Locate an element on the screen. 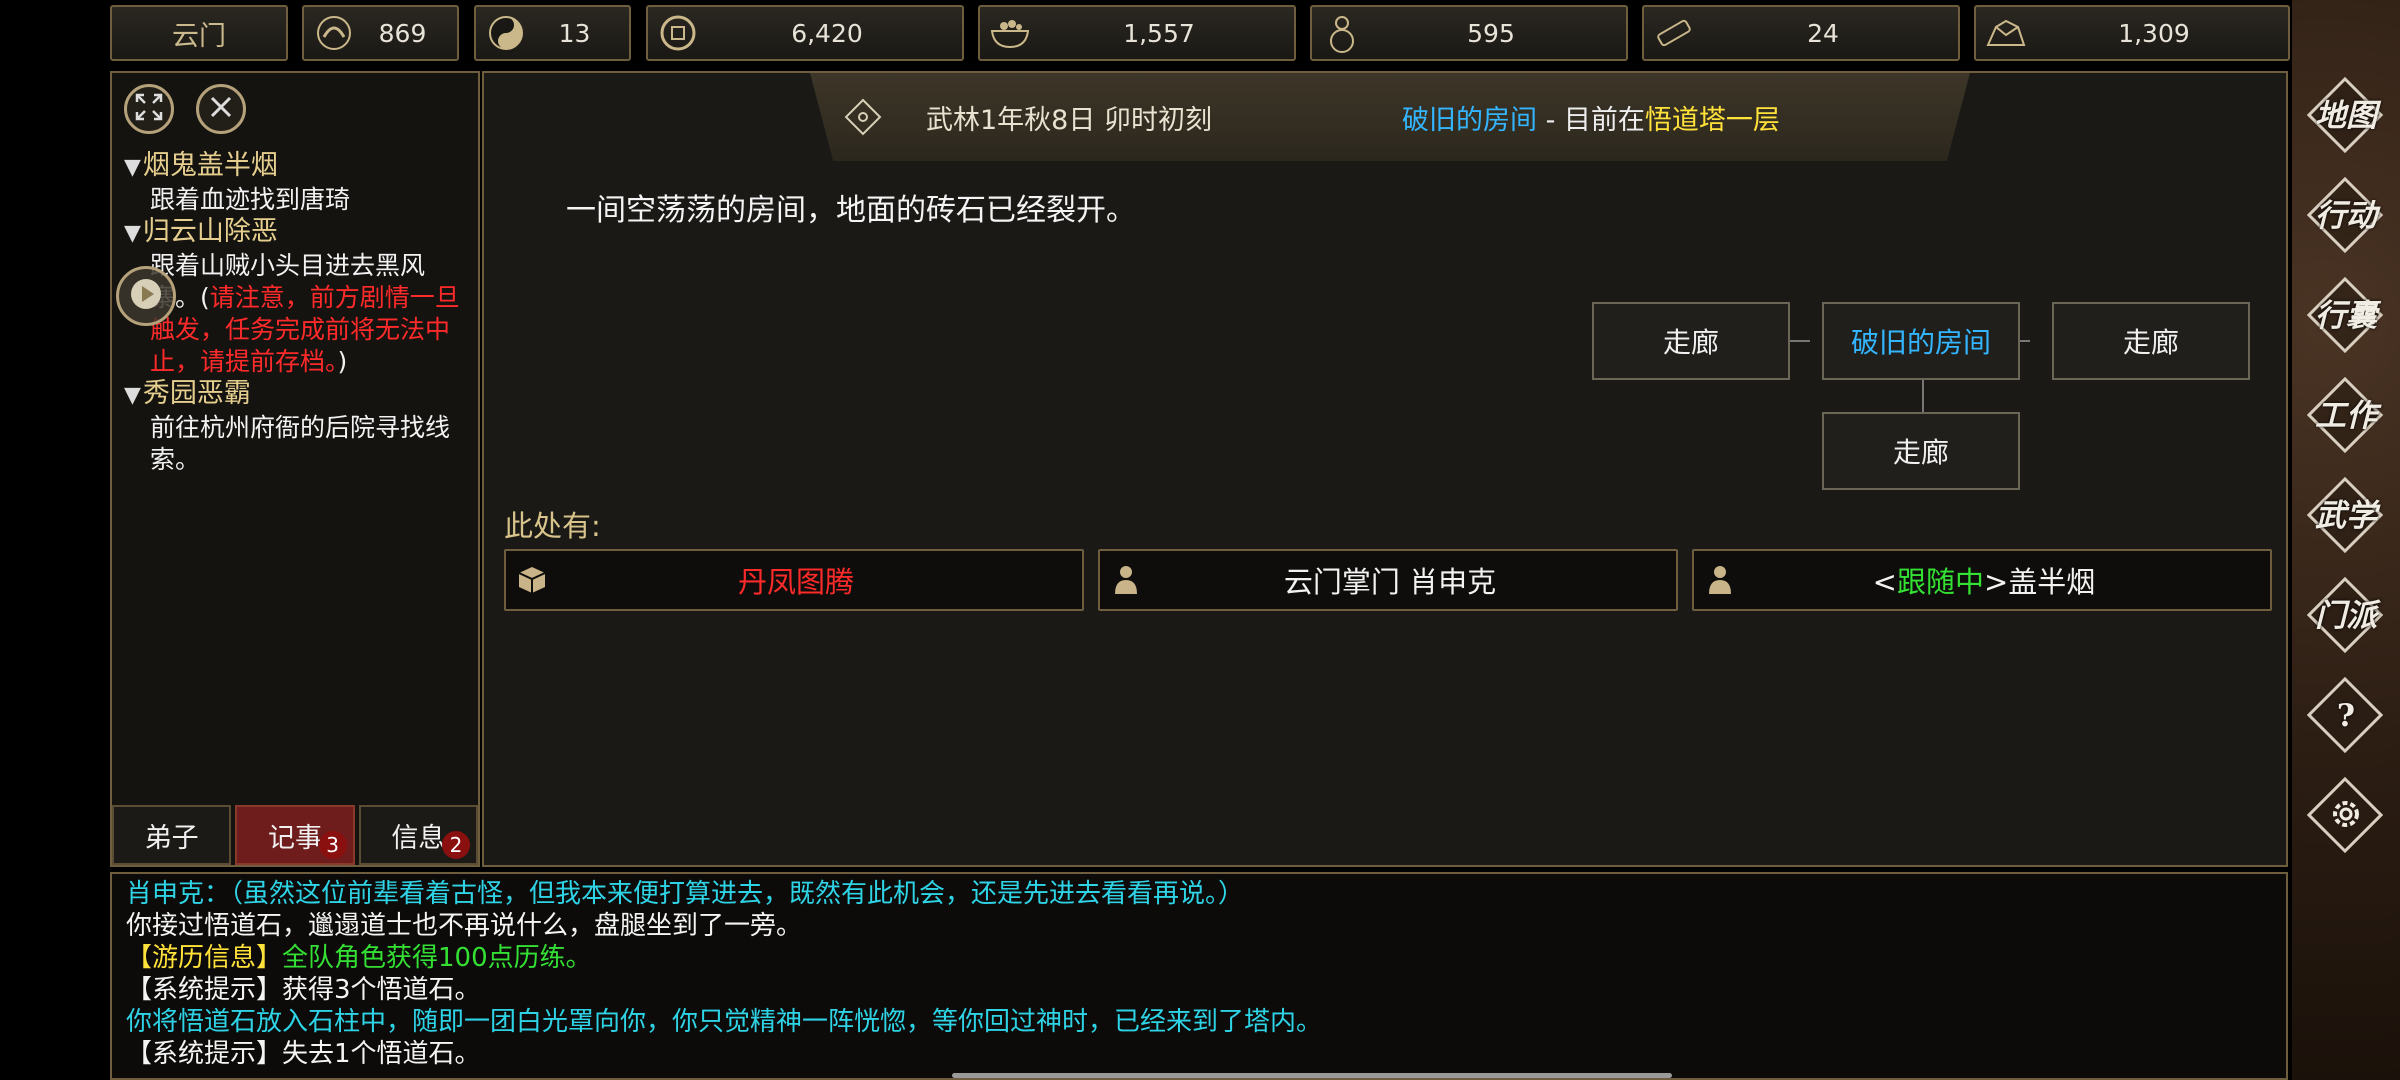 This screenshot has height=1080, width=2400. quest-item: ▼烟鬼盖半烟 跟着血迹找到唐琦 is located at coordinates (299, 183).